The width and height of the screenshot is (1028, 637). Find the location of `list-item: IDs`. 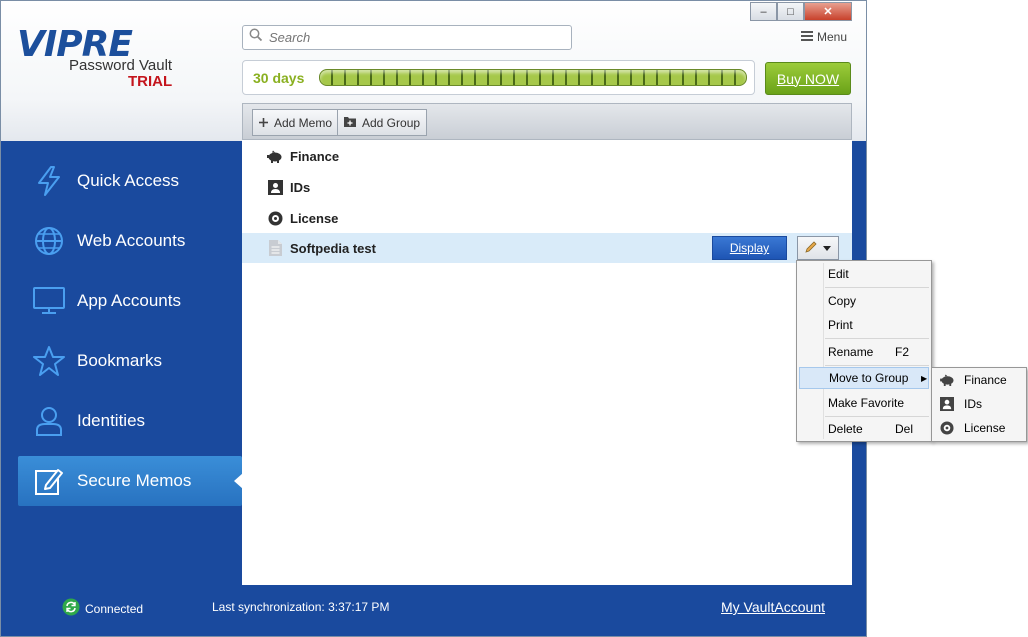

list-item: IDs is located at coordinates (547, 187).